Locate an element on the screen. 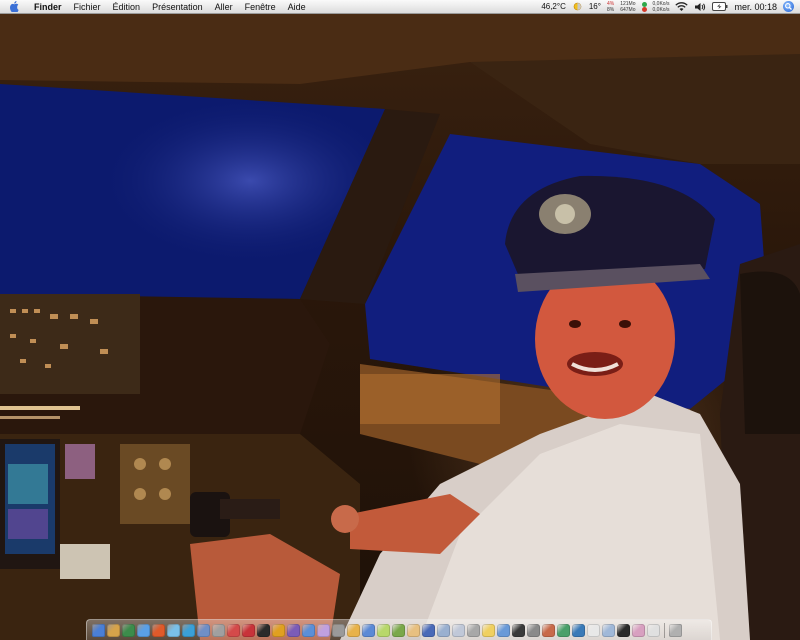 Image resolution: width=800 pixels, height=640 pixels. cpu-usage-value-2: 8% is located at coordinates (610, 9).